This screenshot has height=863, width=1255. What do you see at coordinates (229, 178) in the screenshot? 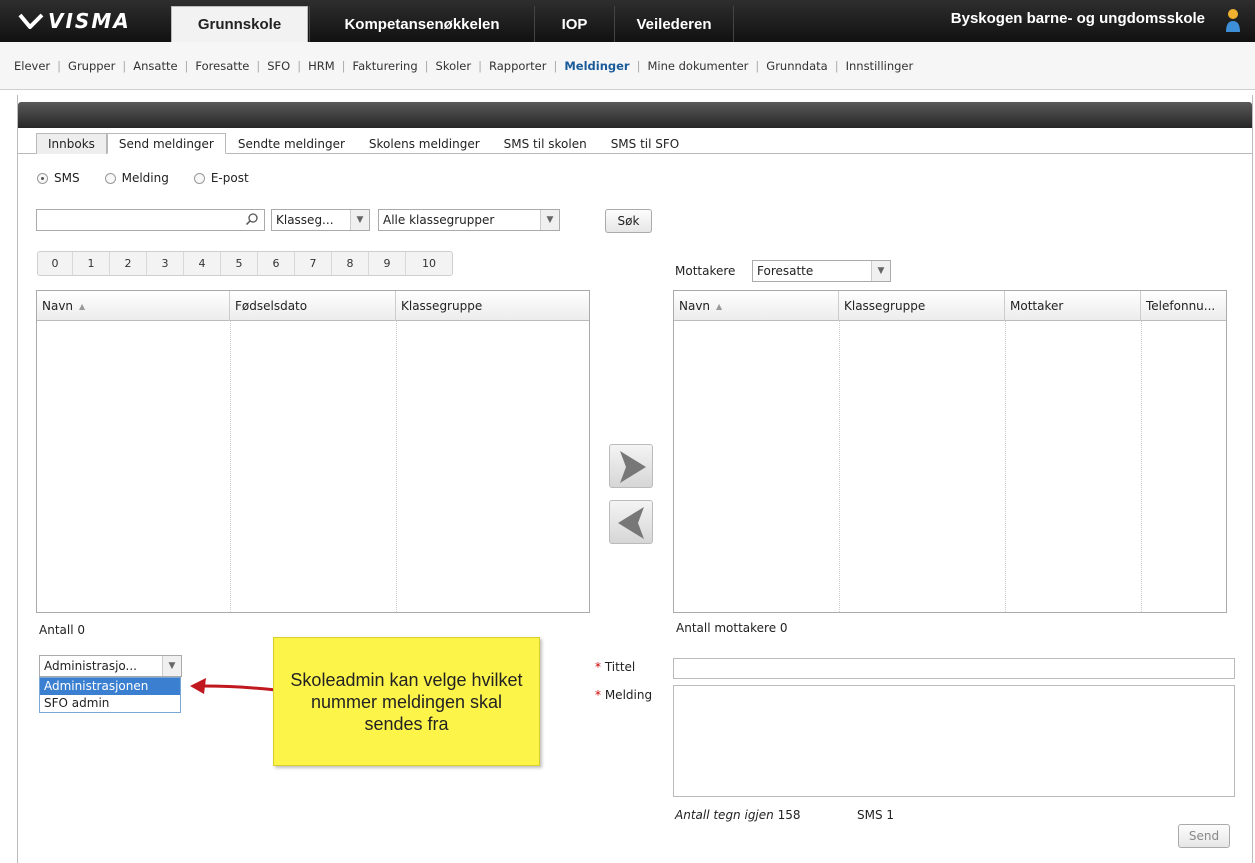
I see `radio-epost-label: E-post` at bounding box center [229, 178].